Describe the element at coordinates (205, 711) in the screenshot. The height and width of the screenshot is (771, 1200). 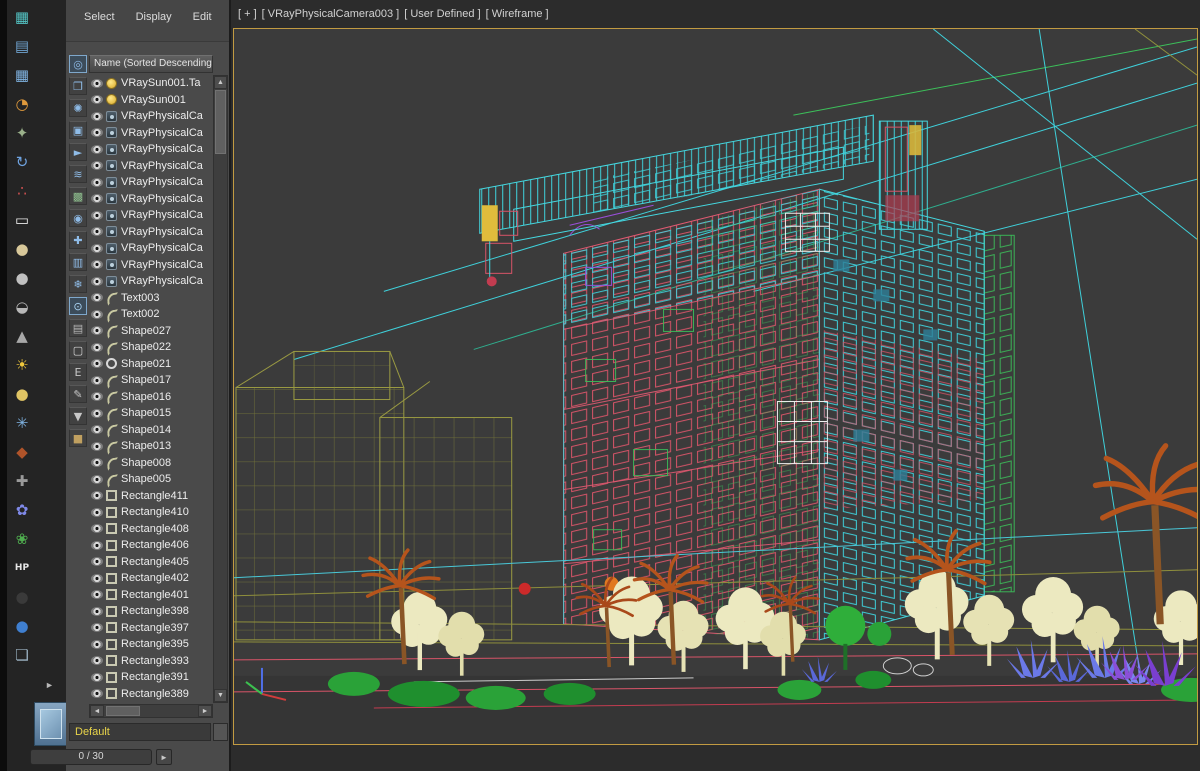
I see `scroll-right-icon: ►` at that location.